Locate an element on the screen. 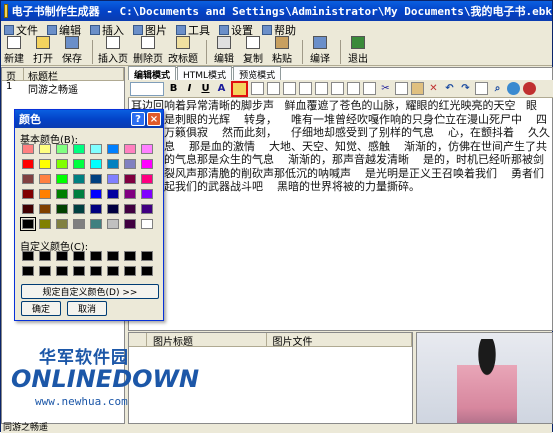 Image resolution: width=553 pixels, height=433 pixels. cut-icon: ✂ is located at coordinates (385, 88).